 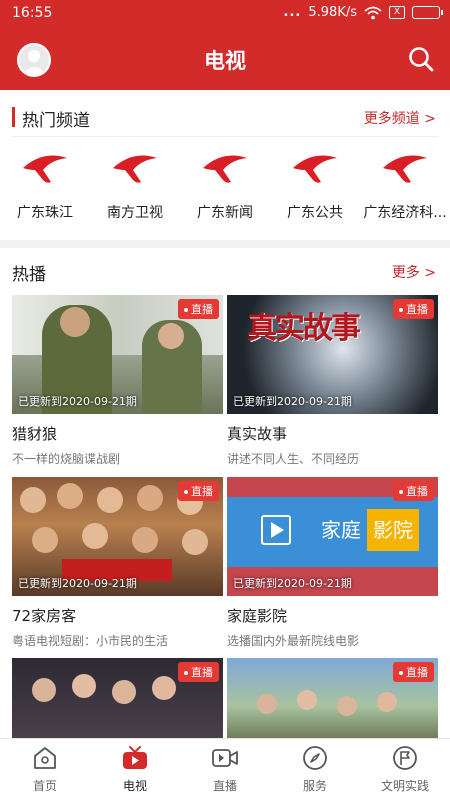 I want to click on show-card: 真实故事 直播 已更新到2020-09-21期 真实故事 讲述不同人生、不同经历, so click(x=332, y=381).